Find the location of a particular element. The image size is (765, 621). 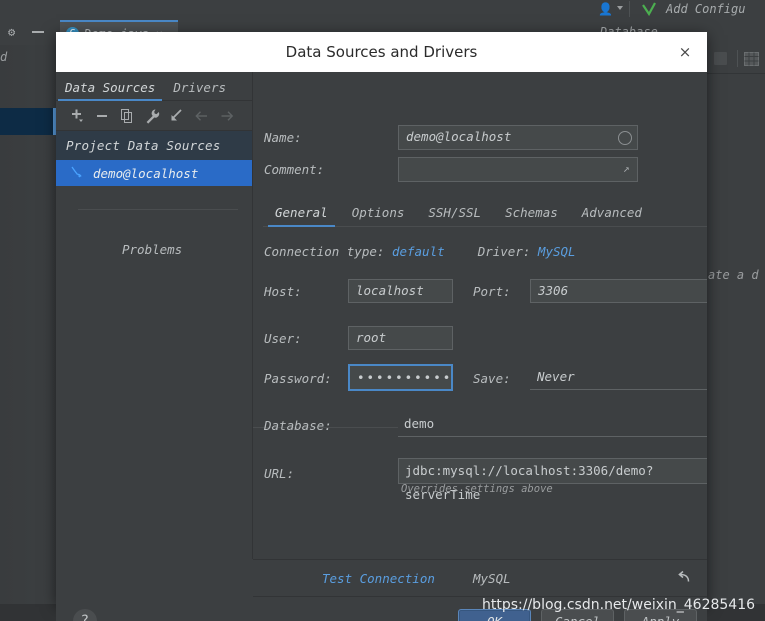

duplicate-button is located at coordinates (126, 116).